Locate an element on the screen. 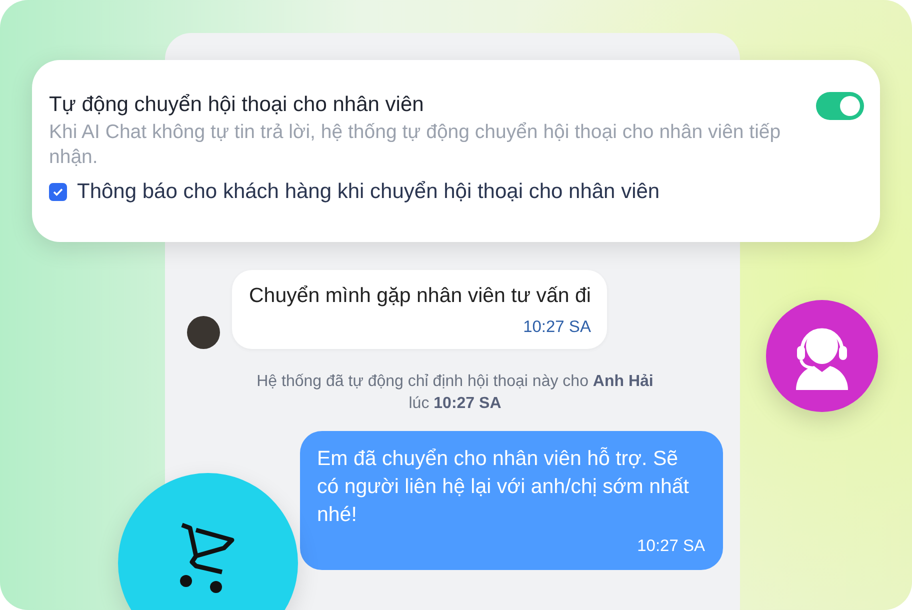  checkbox is located at coordinates (58, 192).